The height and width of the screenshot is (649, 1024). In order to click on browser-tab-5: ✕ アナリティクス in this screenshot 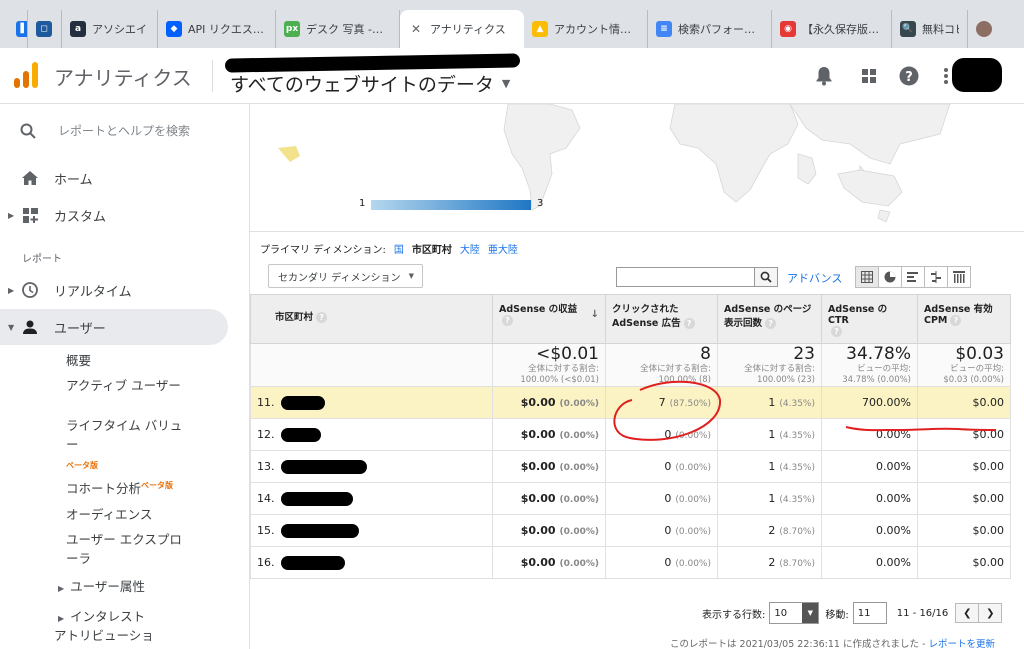, I will do `click(462, 29)`.